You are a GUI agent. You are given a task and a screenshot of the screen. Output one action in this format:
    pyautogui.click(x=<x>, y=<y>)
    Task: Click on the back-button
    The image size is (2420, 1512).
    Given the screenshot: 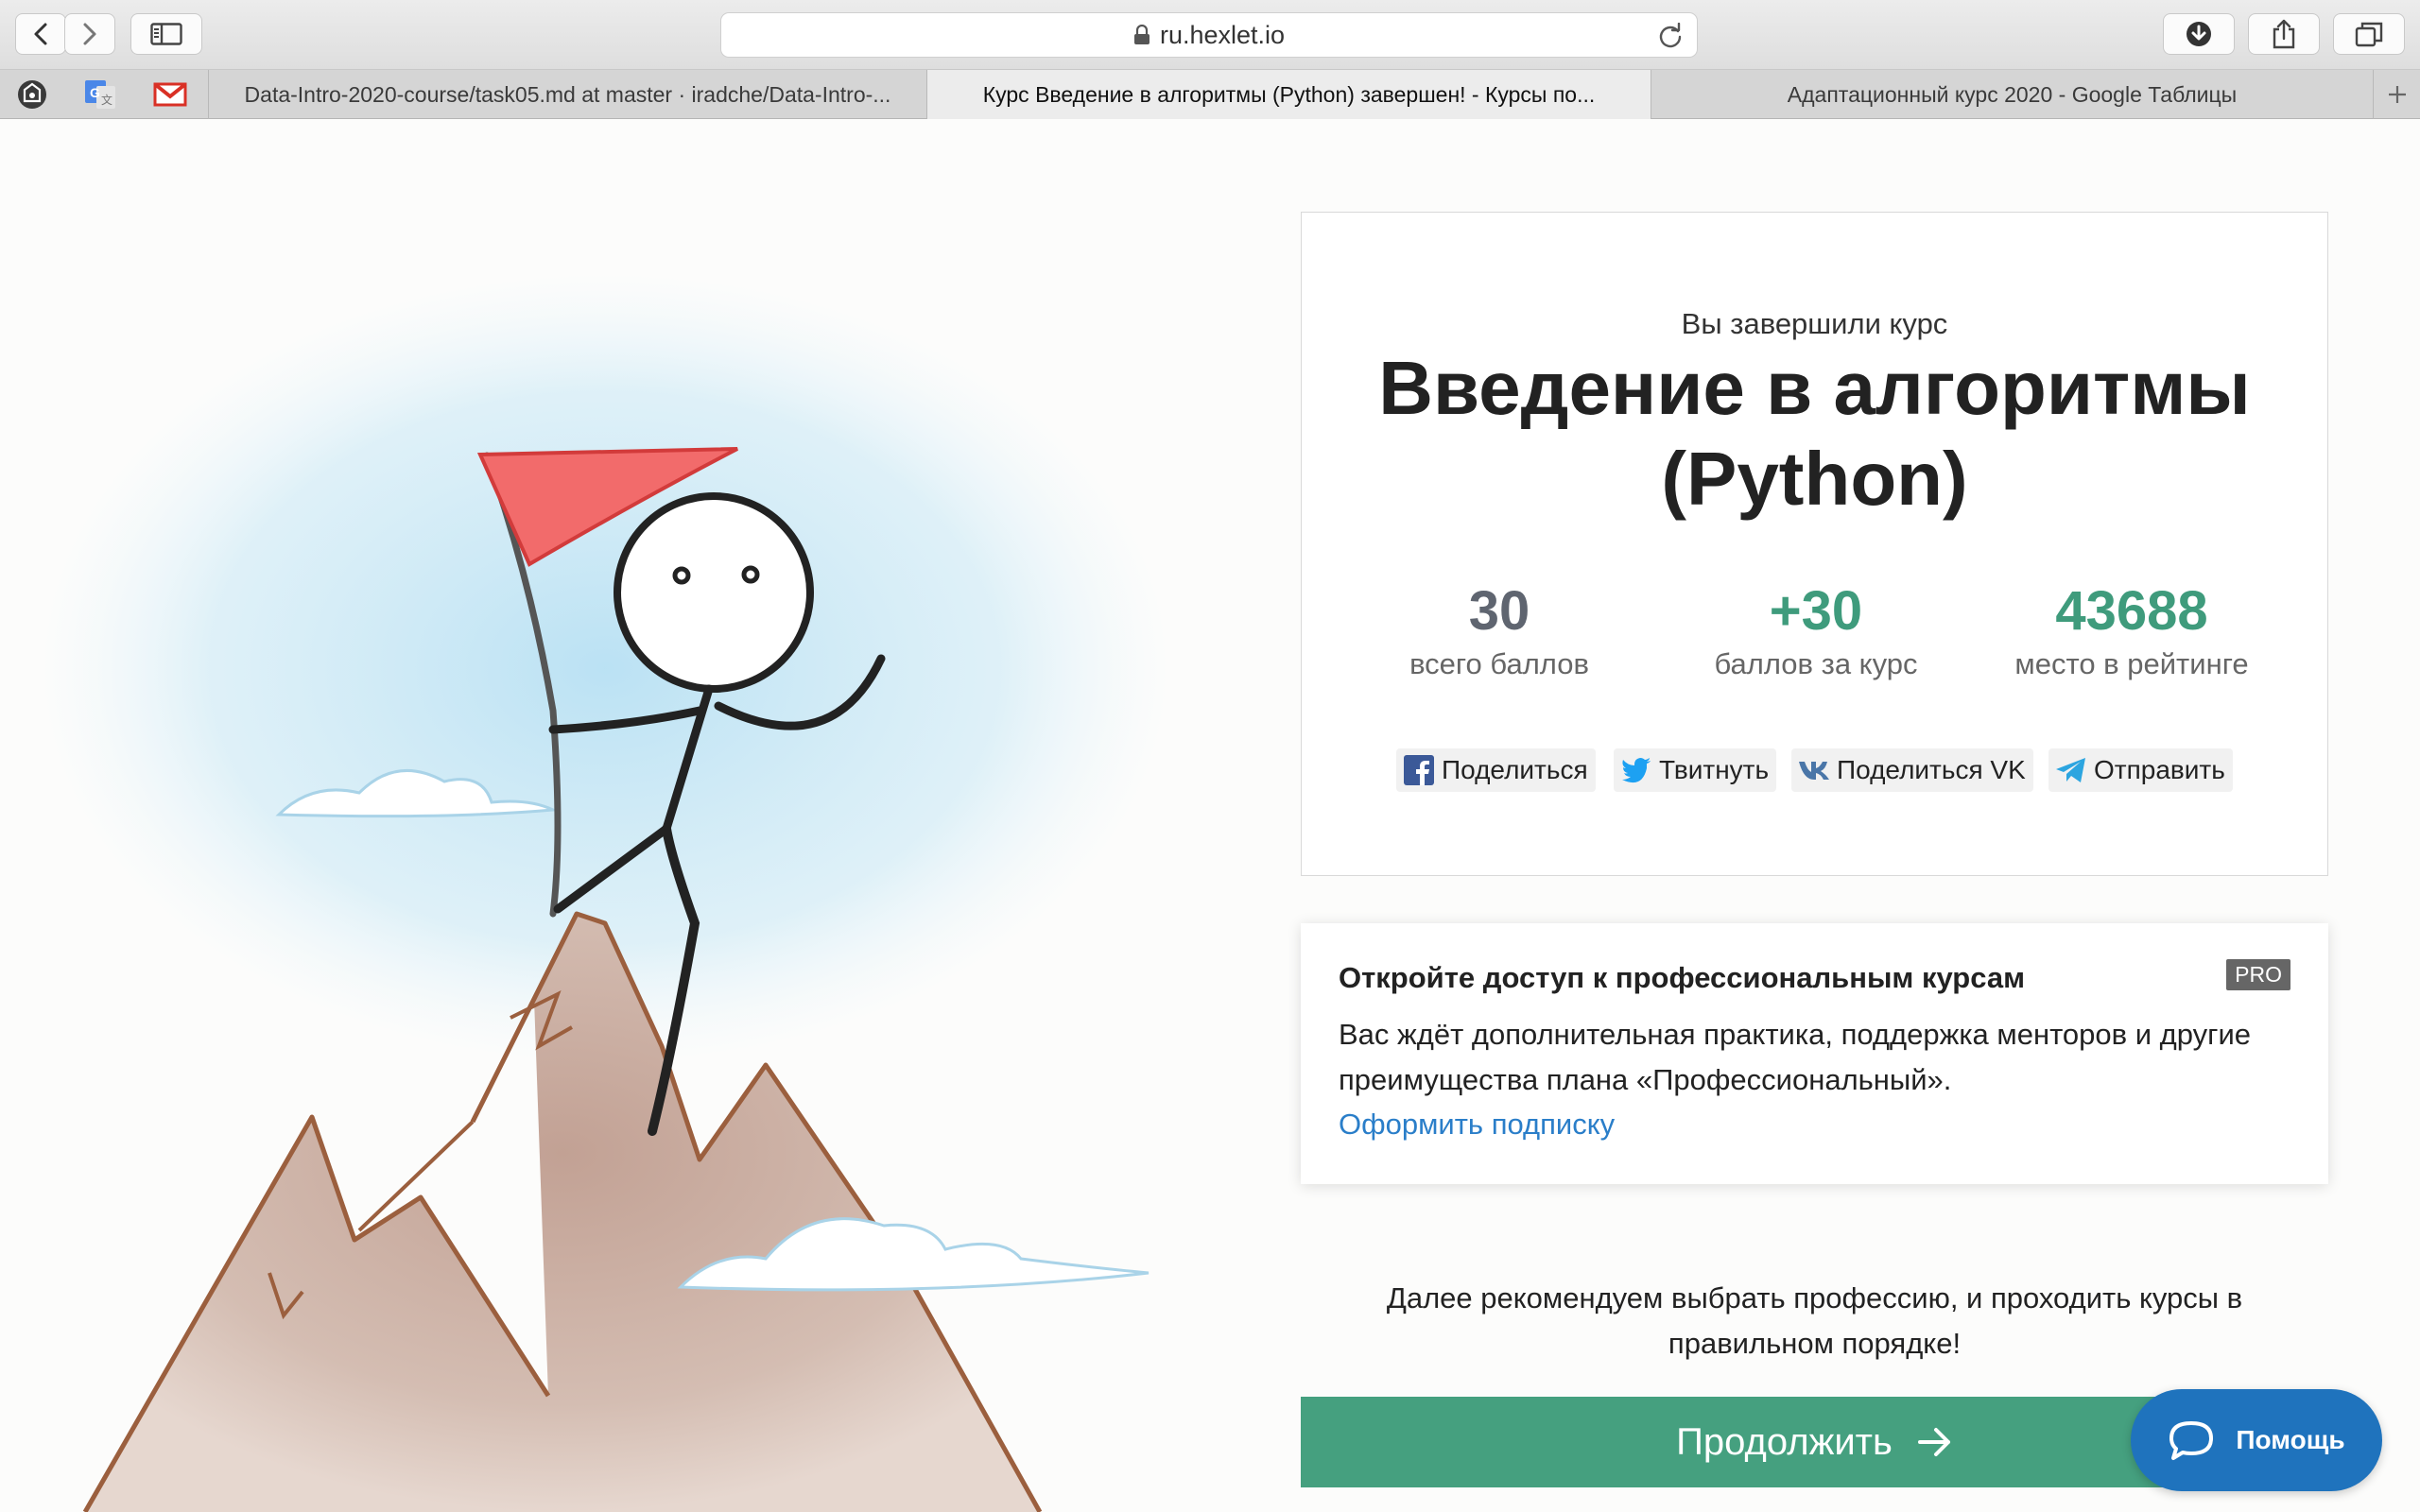 What is the action you would take?
    pyautogui.click(x=40, y=34)
    